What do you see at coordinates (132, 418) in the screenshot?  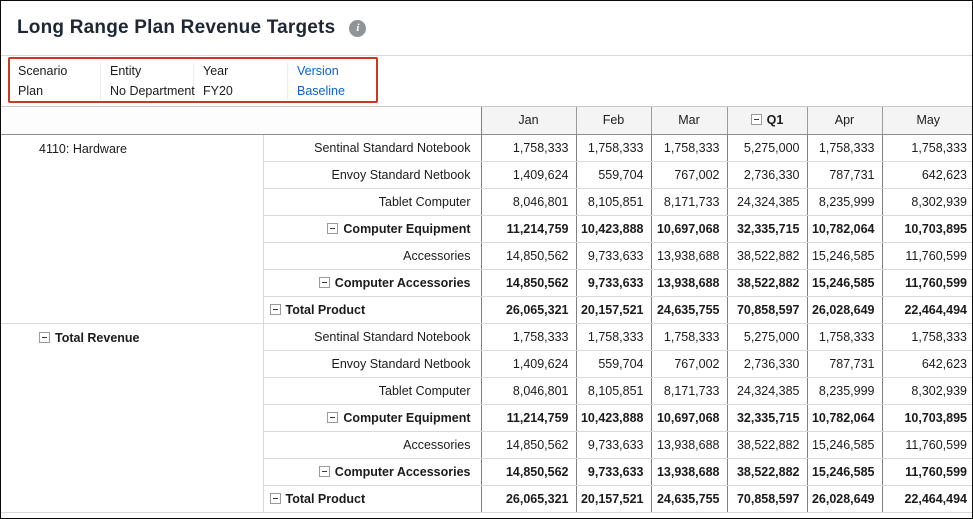 I see `row-group-header: Total Revenue` at bounding box center [132, 418].